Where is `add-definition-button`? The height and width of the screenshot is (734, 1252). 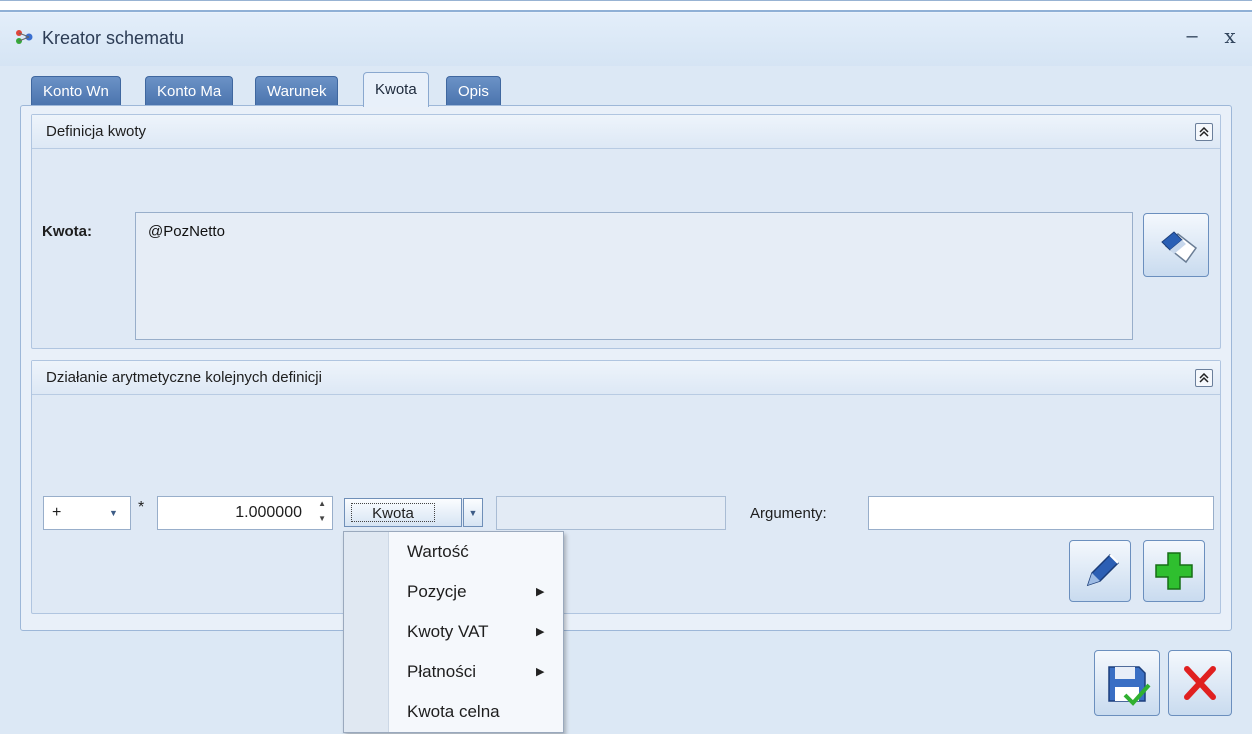 add-definition-button is located at coordinates (1174, 571).